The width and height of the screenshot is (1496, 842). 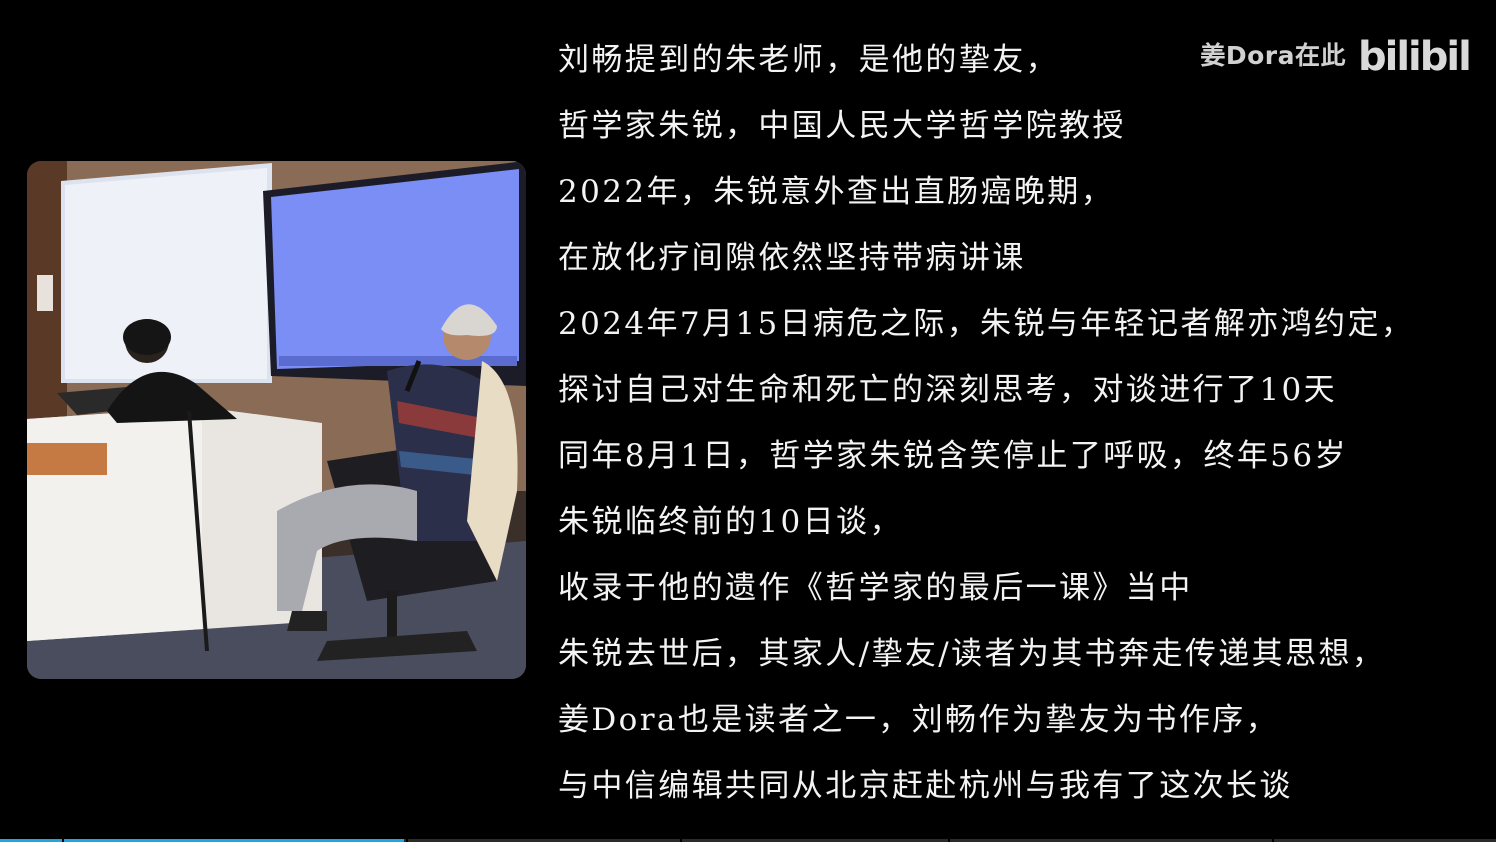 What do you see at coordinates (925, 786) in the screenshot?
I see `subtitle-line: 与中信编辑共同从北京赶赴杭州与我有了这次长谈` at bounding box center [925, 786].